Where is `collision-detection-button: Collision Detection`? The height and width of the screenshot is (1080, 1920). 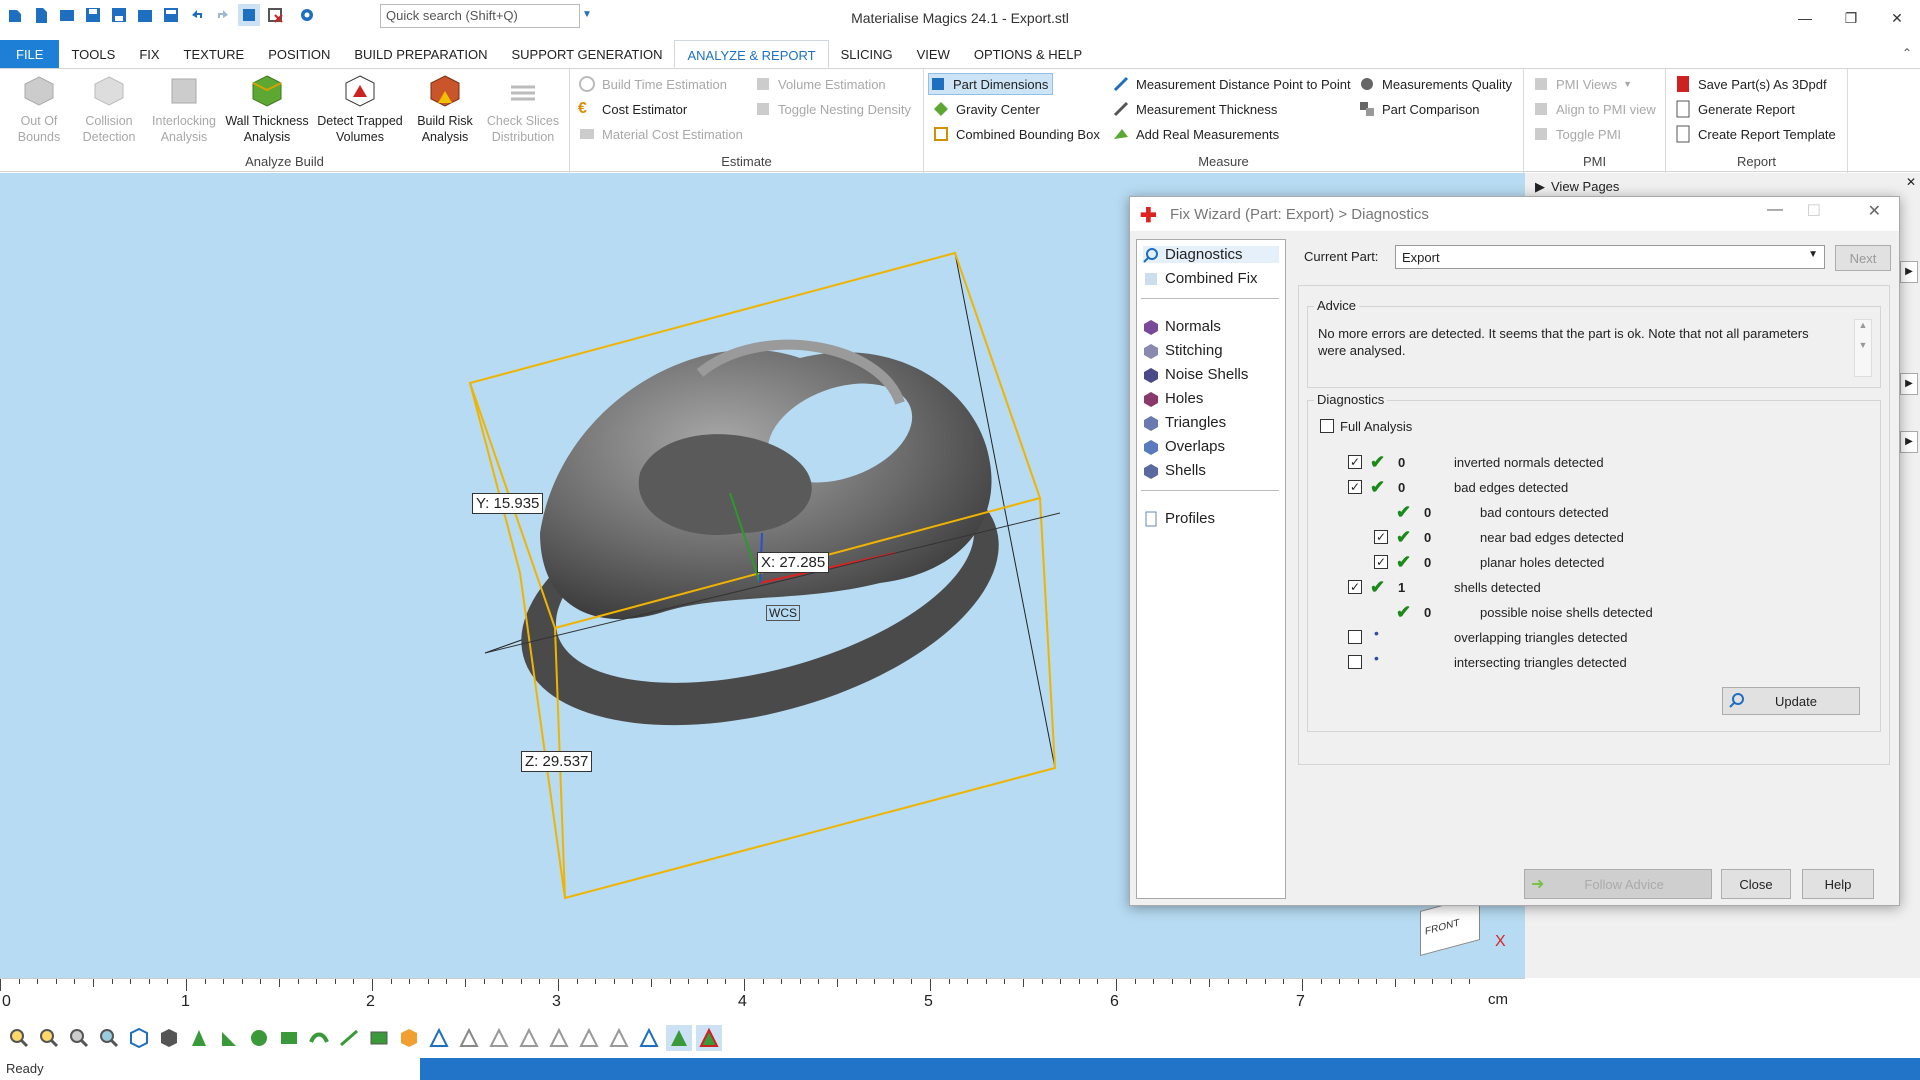 collision-detection-button: Collision Detection is located at coordinates (109, 109).